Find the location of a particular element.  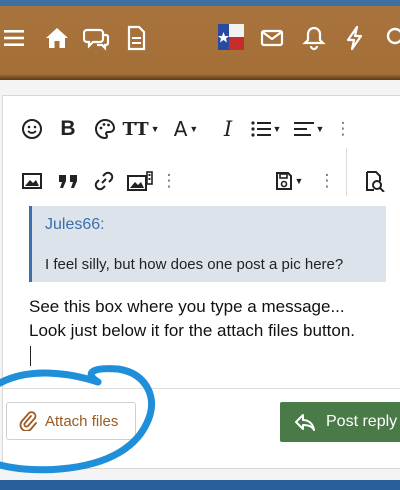

quote-icon is located at coordinates (68, 181).